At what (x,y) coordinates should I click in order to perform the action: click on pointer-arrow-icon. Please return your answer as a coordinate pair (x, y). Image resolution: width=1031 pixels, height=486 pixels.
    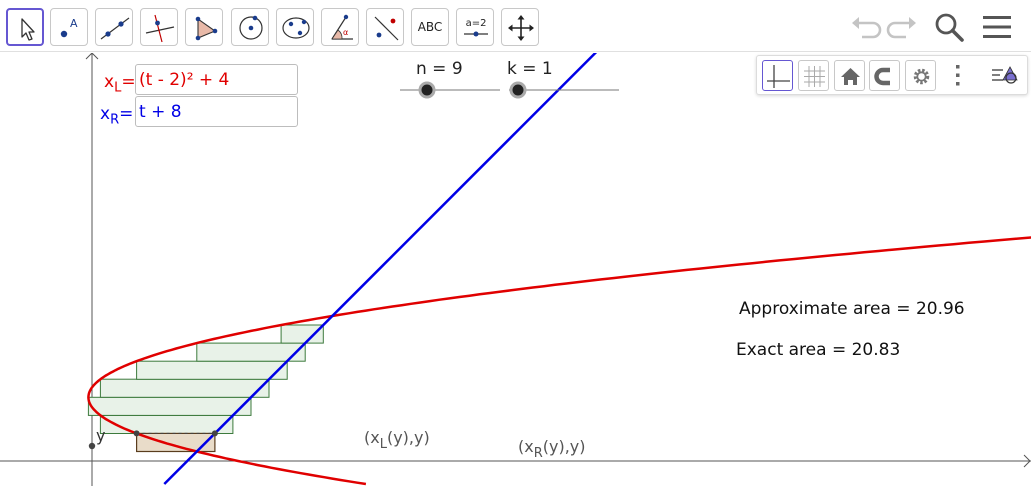
    Looking at the image, I should click on (28, 29).